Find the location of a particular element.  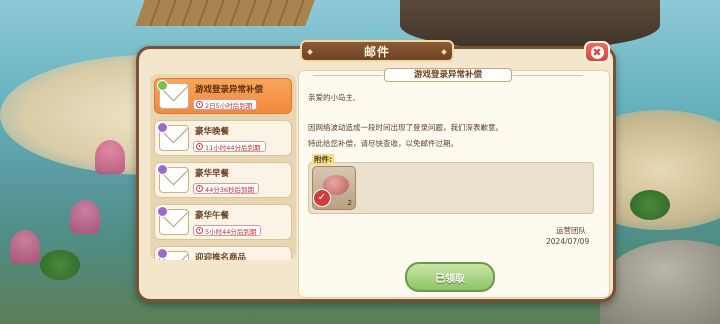

expiry-timer: 2日5小时后到期 is located at coordinates (225, 104).